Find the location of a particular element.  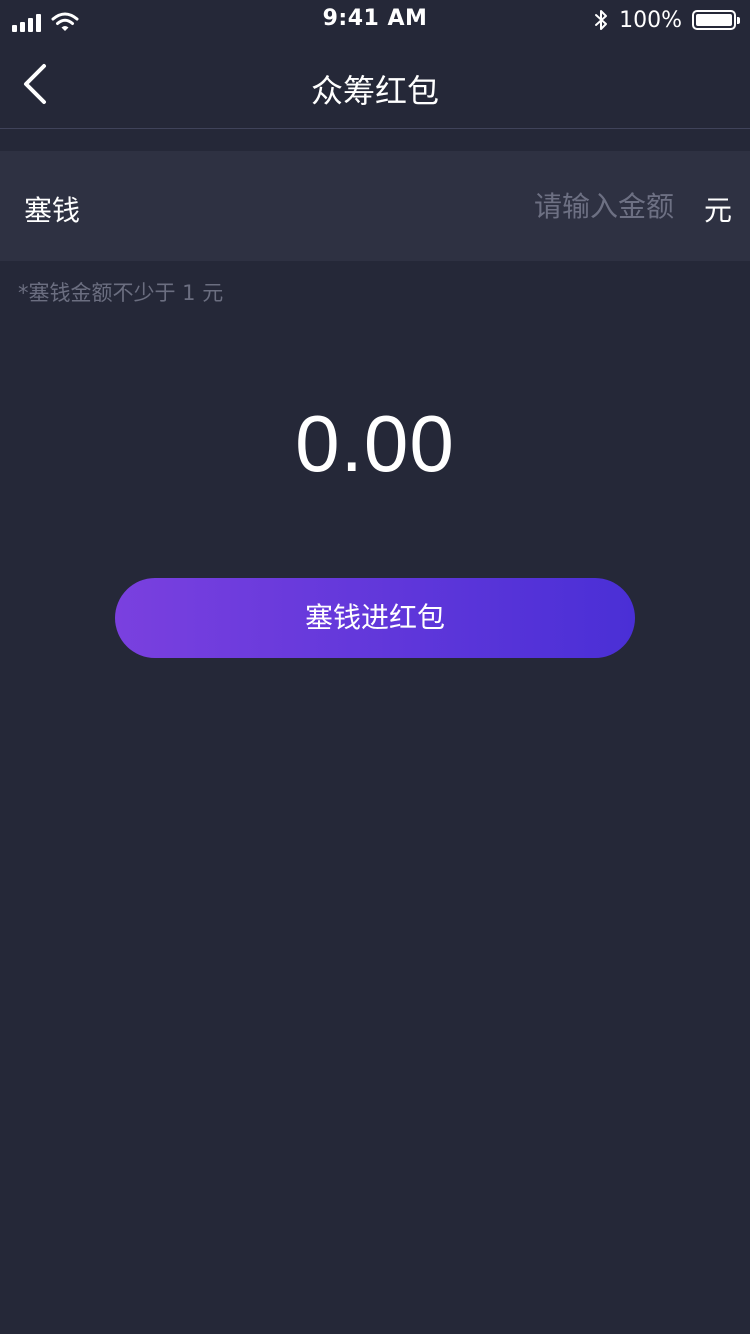

page-title: 众筹红包 is located at coordinates (374, 91).